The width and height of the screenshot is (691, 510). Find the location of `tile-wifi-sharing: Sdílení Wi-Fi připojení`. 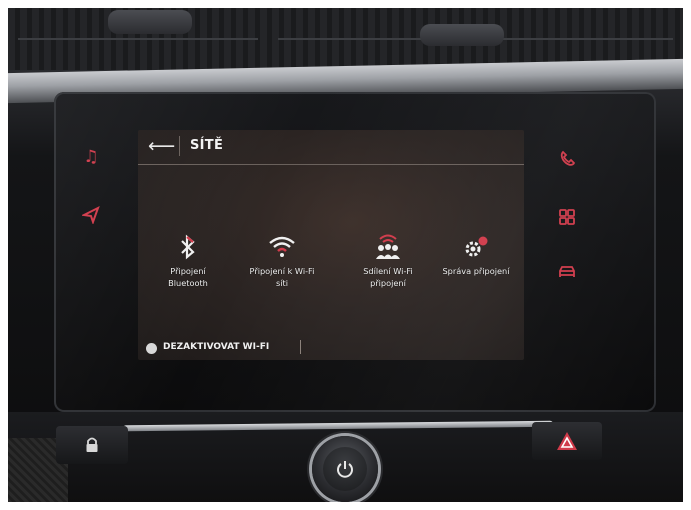

tile-wifi-sharing: Sdílení Wi-Fi připojení is located at coordinates (388, 260).